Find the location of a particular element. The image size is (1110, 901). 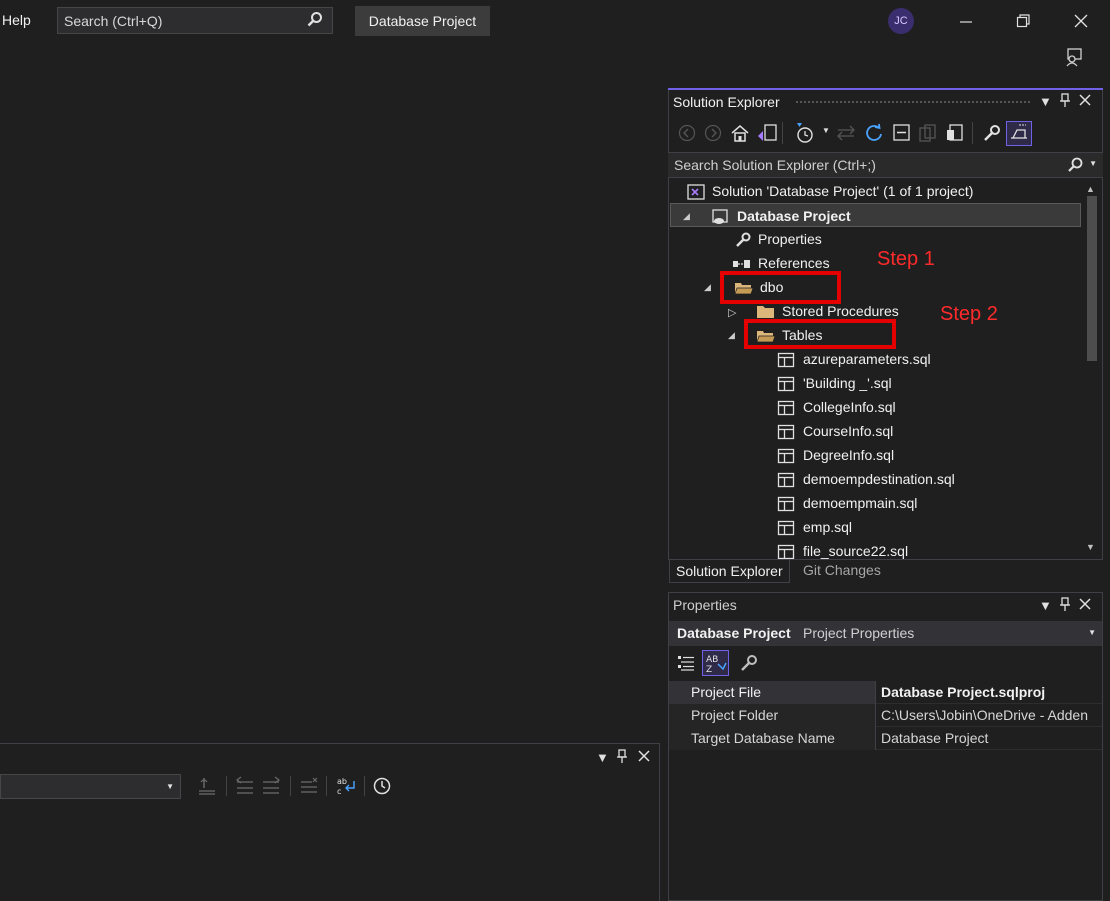

property-value: Database Project.sqlproj is located at coordinates (989, 692).